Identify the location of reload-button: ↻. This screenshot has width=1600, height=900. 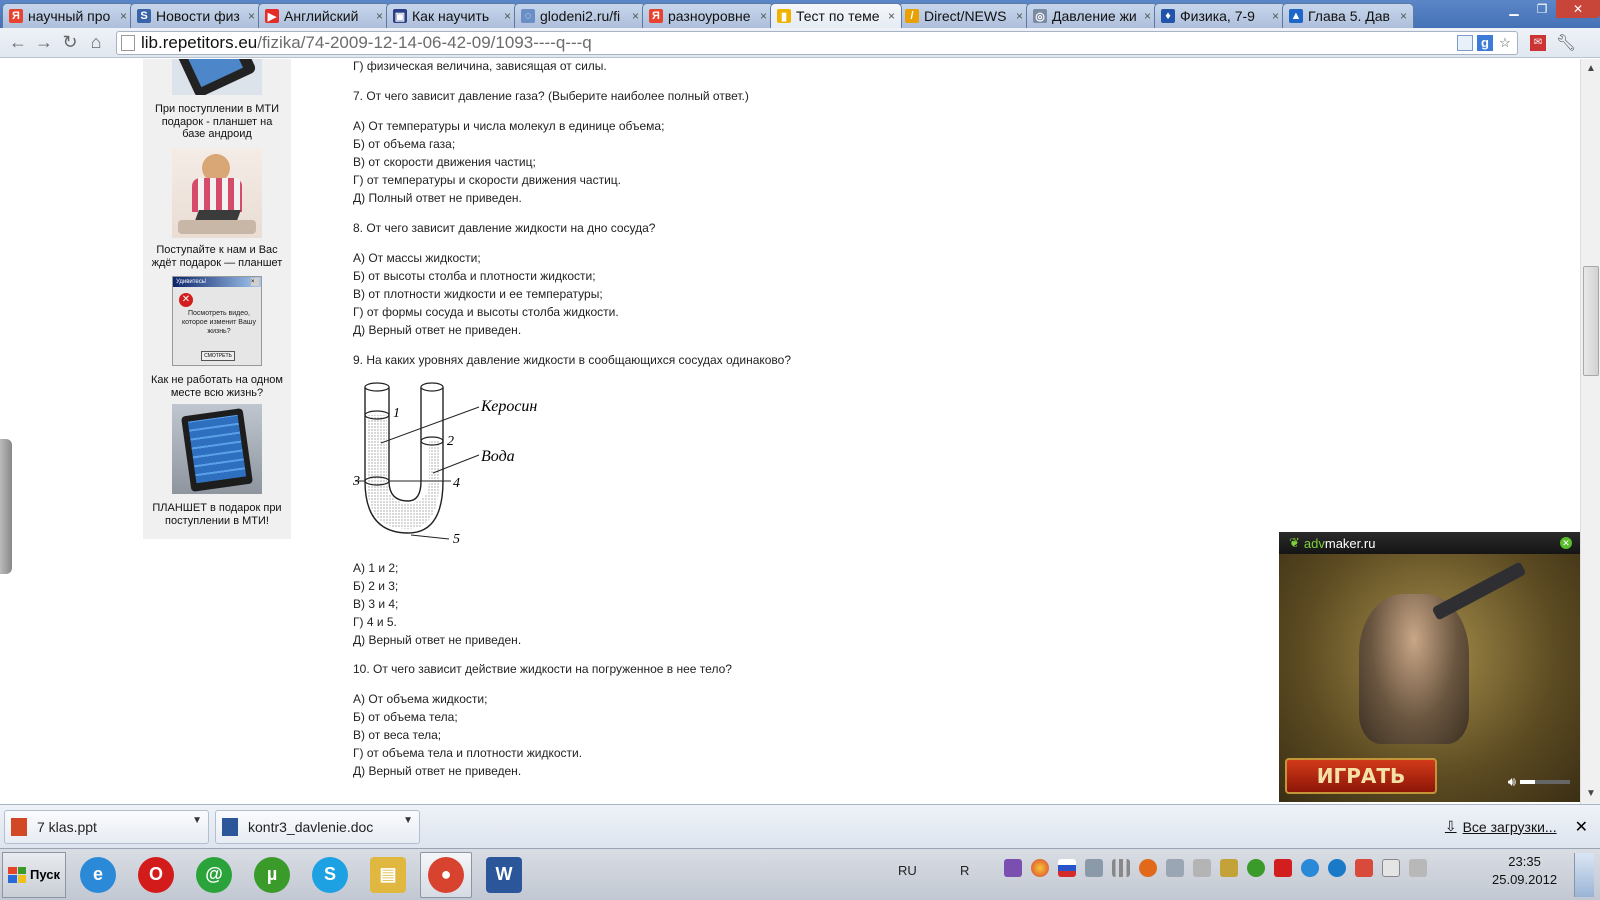
(70, 43).